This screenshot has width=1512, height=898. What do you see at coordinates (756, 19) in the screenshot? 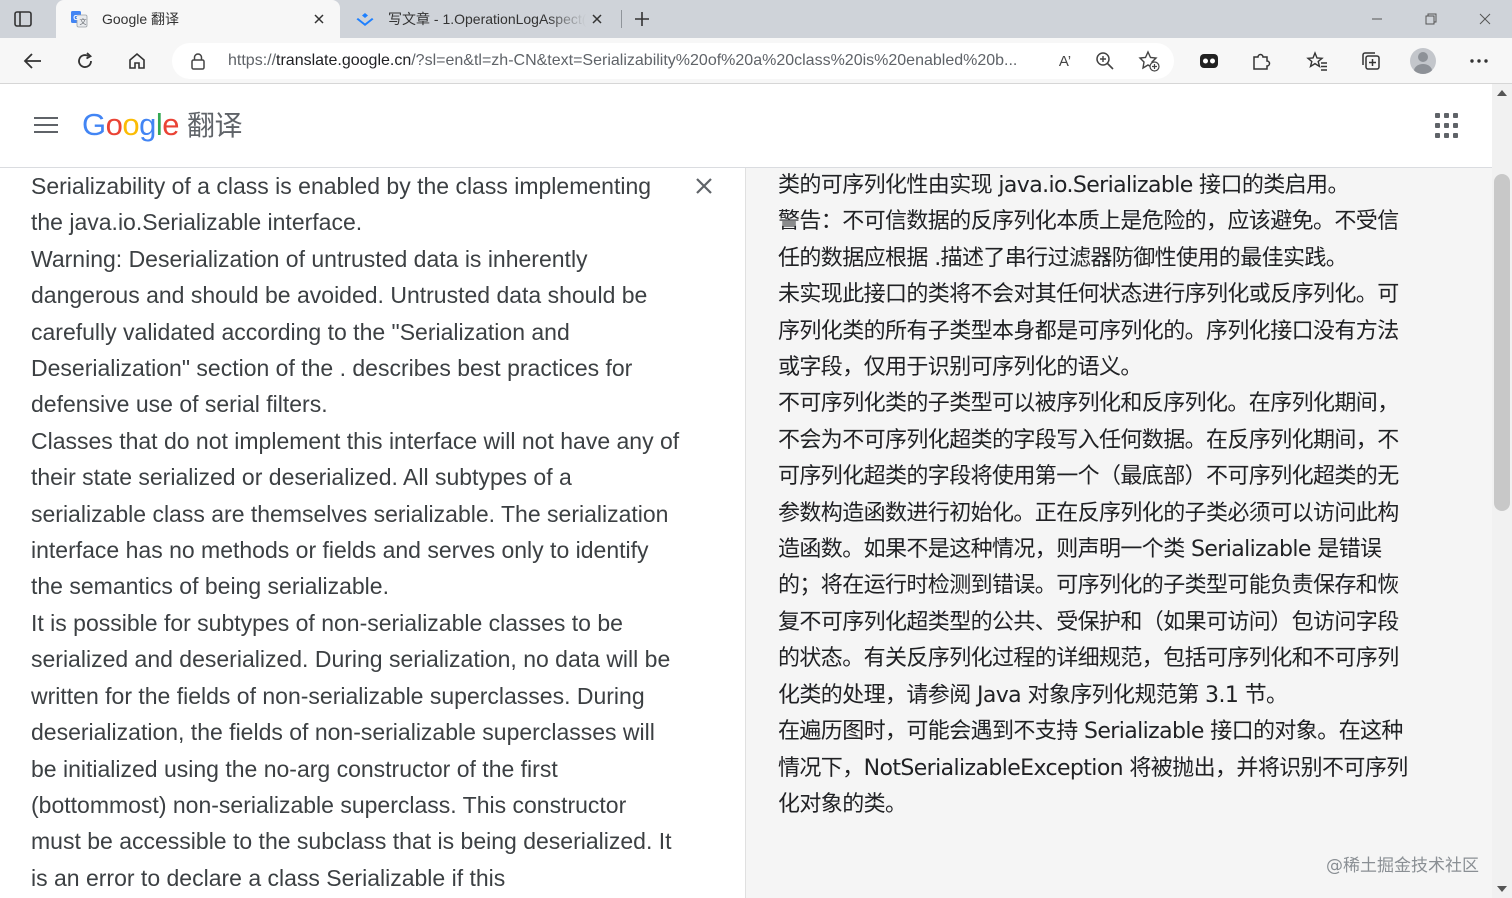
I see `browser-tab-strip: G文 Google 翻译 写文章 - 1.OperationLogAspect(` at bounding box center [756, 19].